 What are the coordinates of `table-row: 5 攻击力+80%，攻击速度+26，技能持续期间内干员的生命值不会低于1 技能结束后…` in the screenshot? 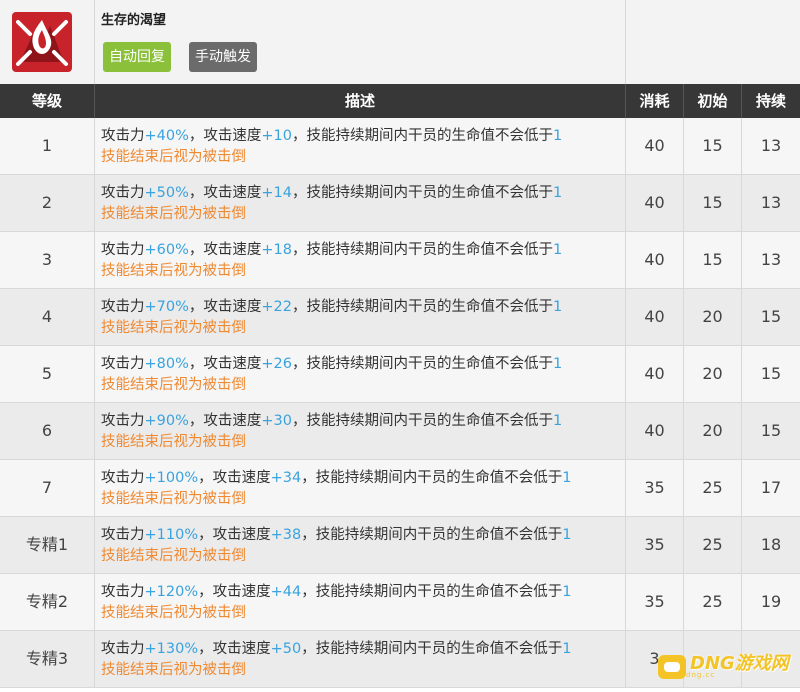 It's located at (400, 374).